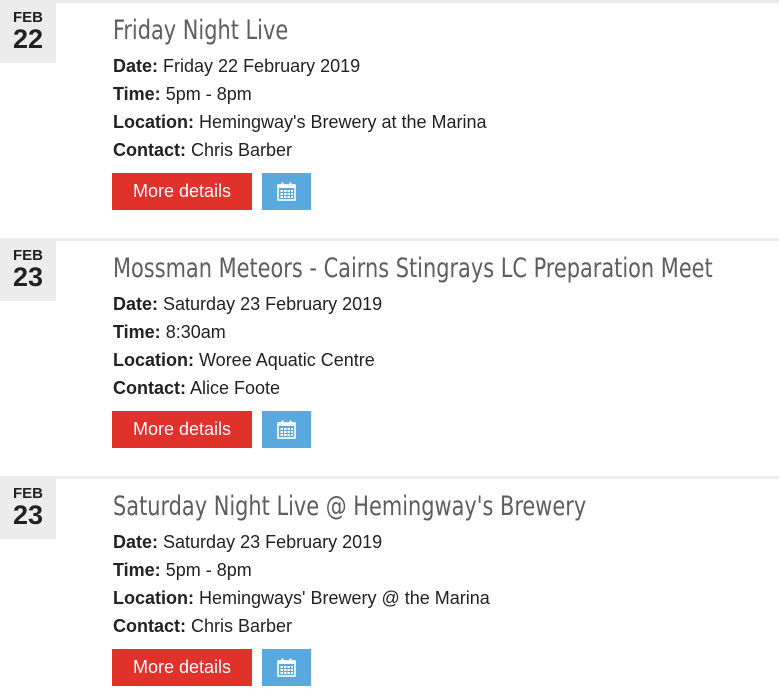 This screenshot has width=779, height=689. Describe the element at coordinates (200, 31) in the screenshot. I see `event-title: Friday Night Live` at that location.